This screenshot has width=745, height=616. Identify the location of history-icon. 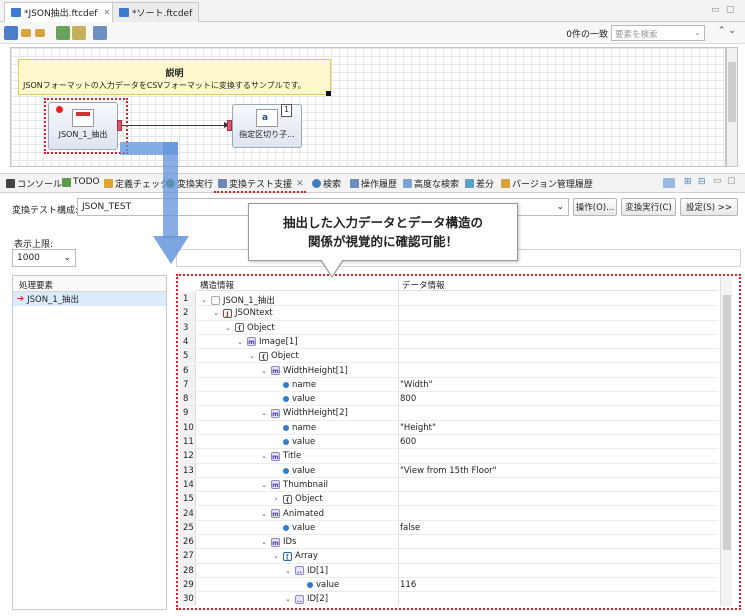
(354, 183).